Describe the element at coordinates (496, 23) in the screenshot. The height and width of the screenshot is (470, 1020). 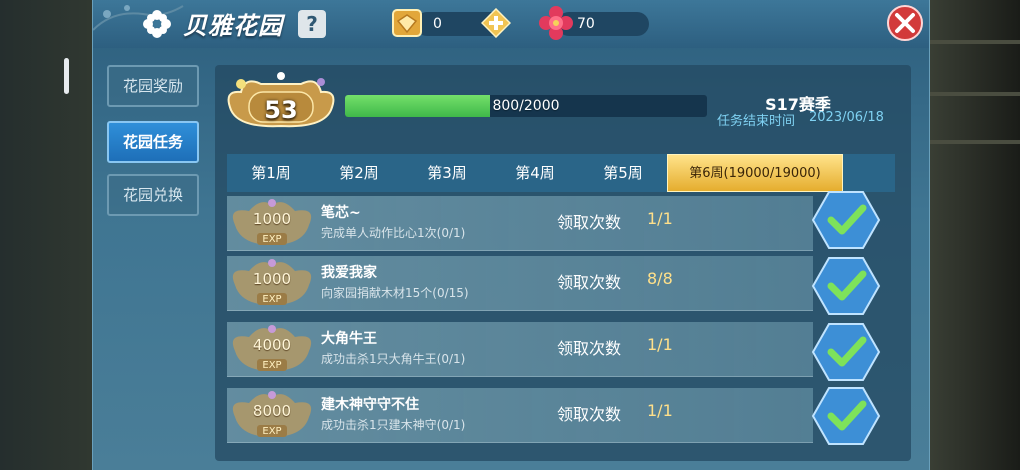
I see `plus-icon` at that location.